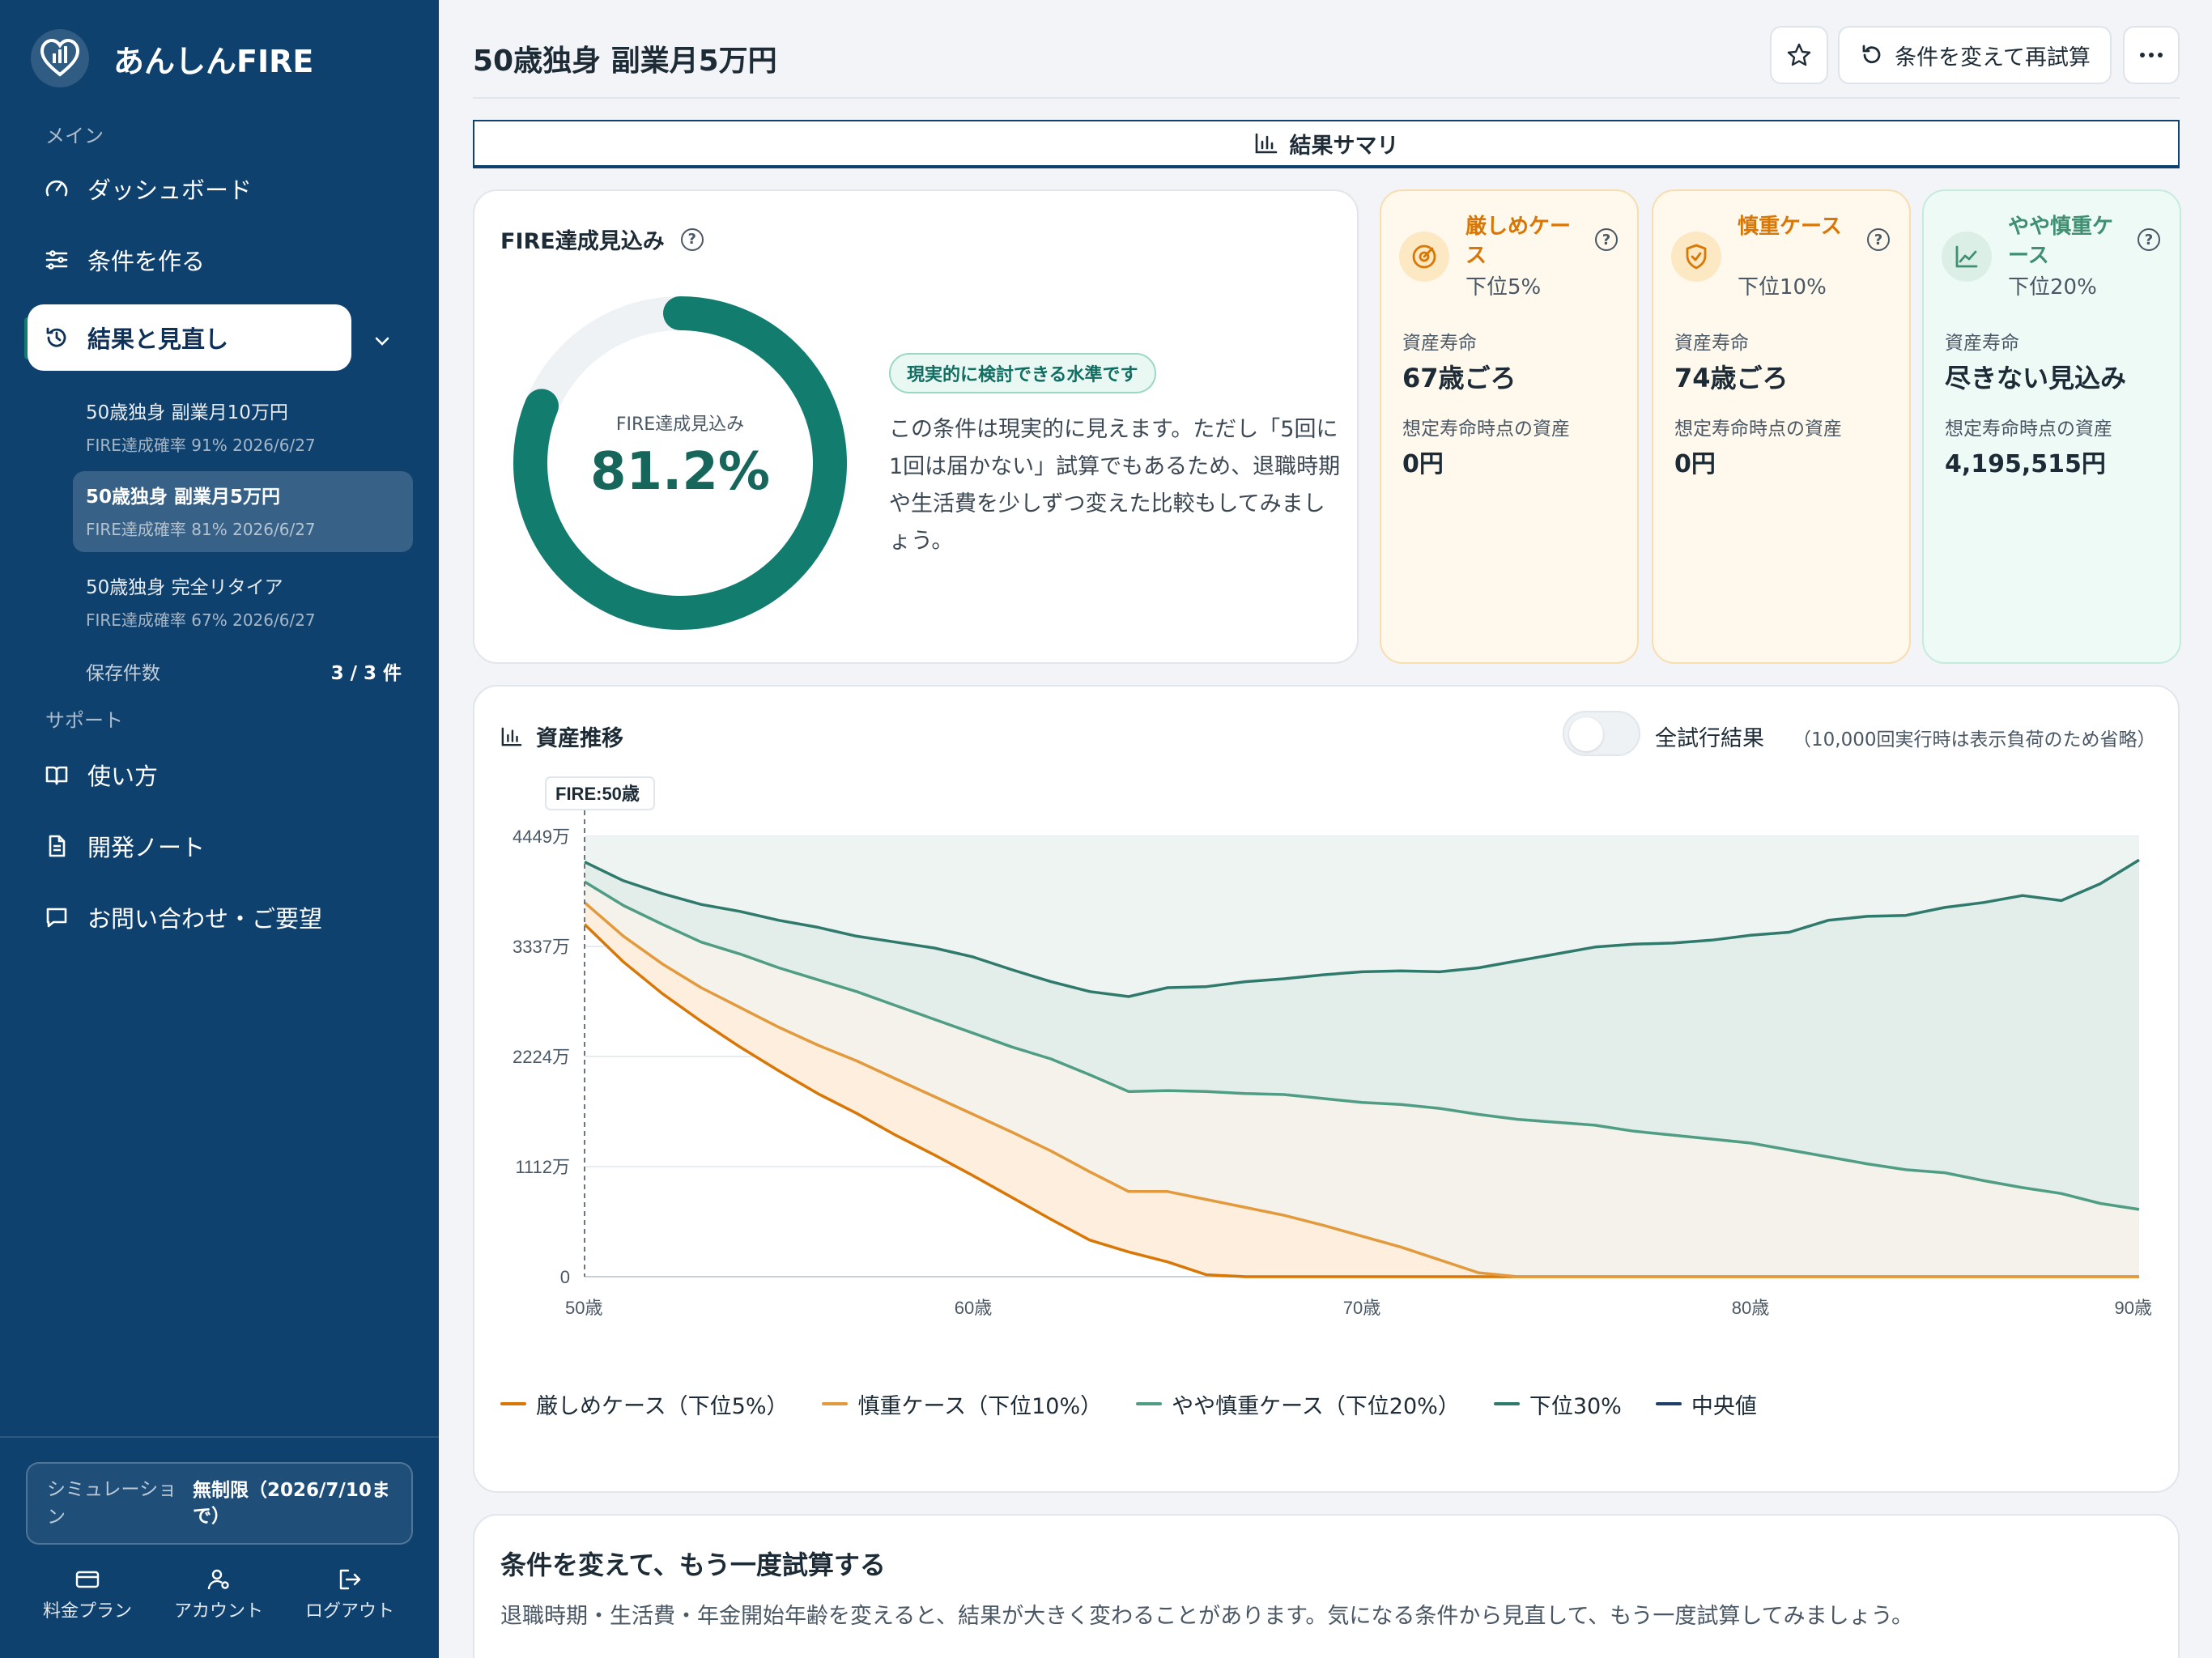 This screenshot has width=2212, height=1658. I want to click on simulation-quota: シミュレーション 無制限（2026/7/10まで）, so click(219, 1503).